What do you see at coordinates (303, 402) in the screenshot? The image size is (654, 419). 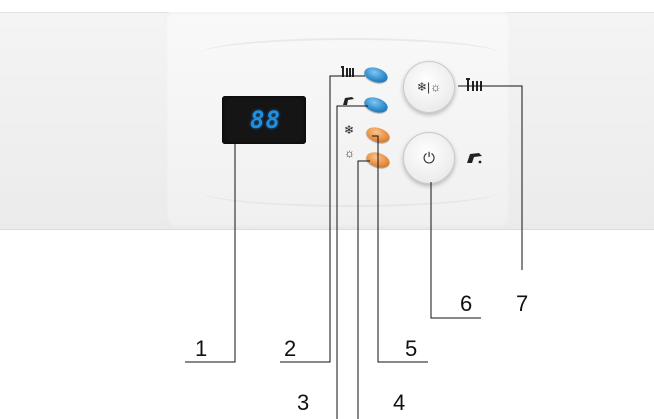 I see `callout-3: 3` at bounding box center [303, 402].